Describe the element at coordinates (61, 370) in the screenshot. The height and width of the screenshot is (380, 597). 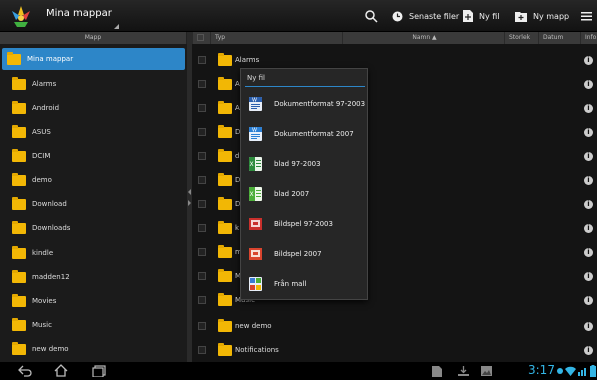
I see `home-icon` at that location.